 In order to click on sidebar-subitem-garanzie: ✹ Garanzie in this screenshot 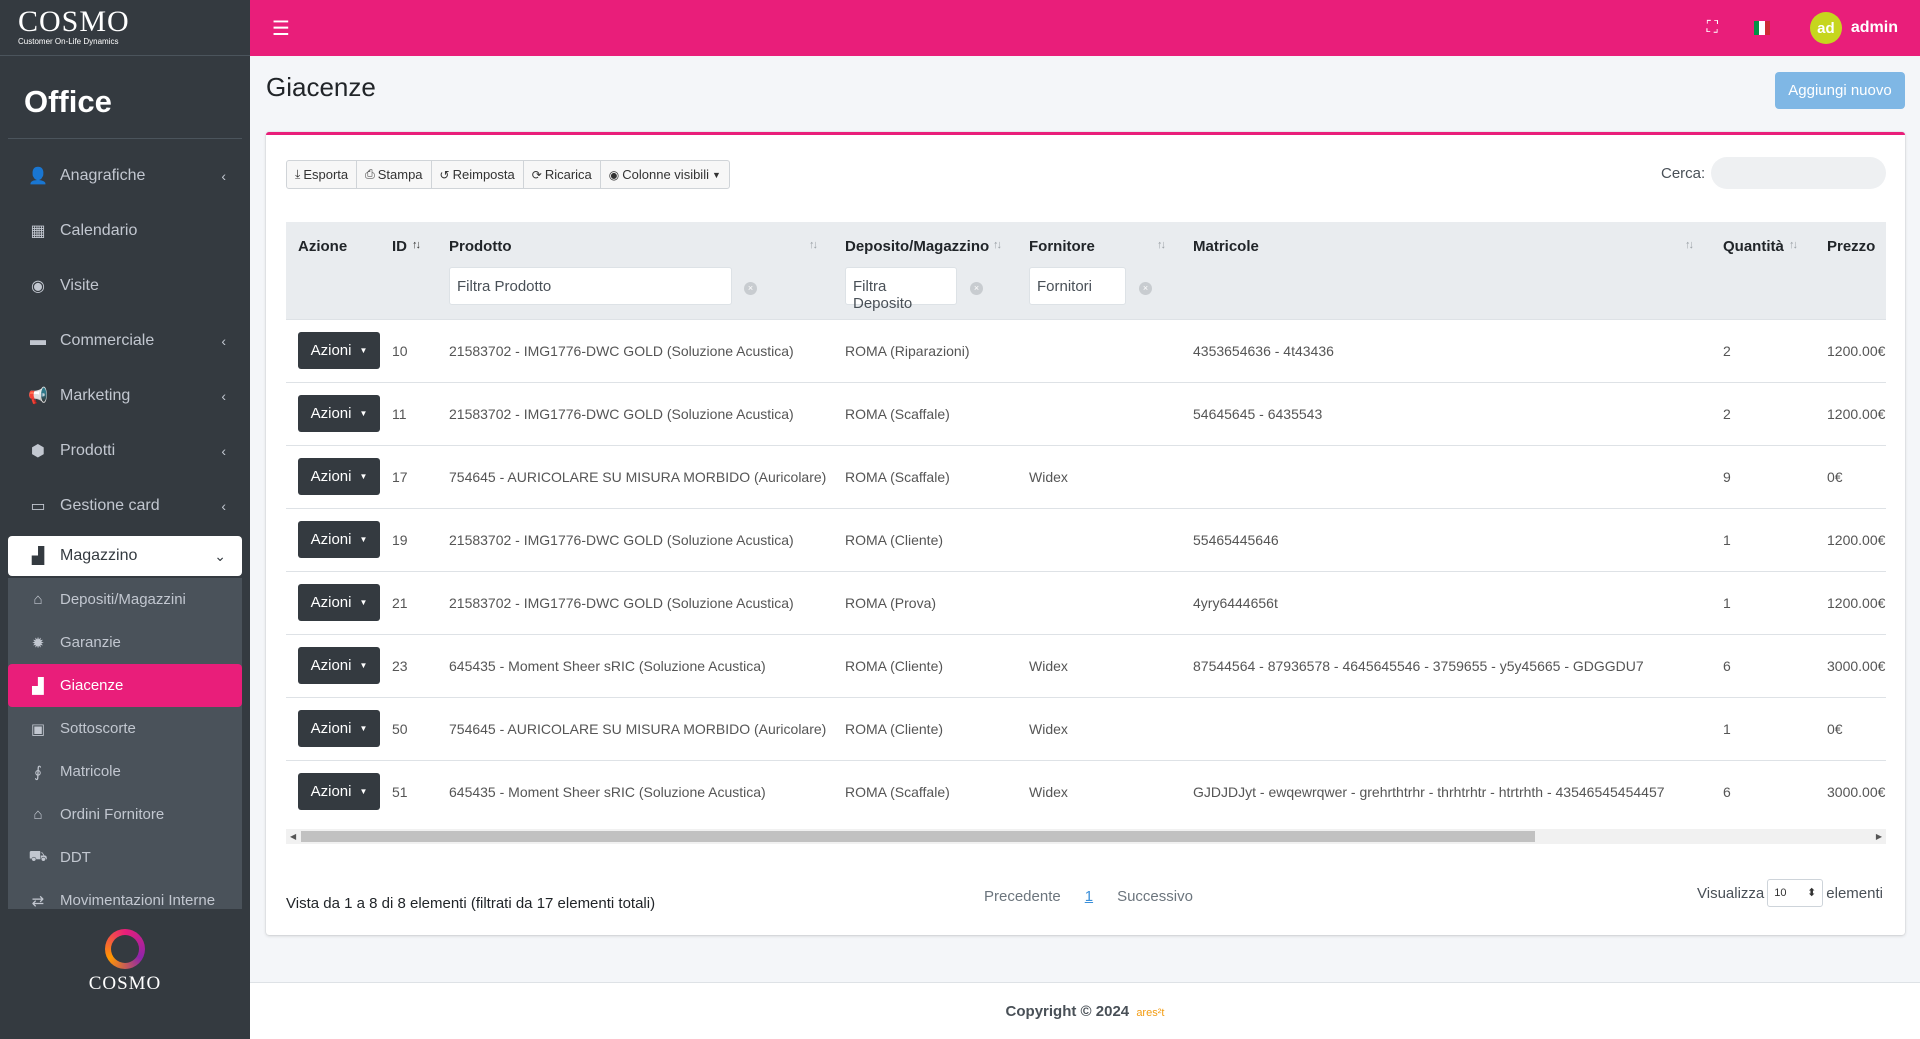, I will do `click(125, 642)`.